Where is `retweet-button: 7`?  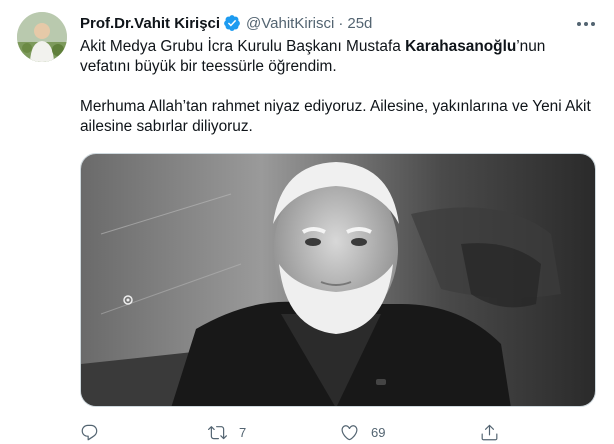 retweet-button: 7 is located at coordinates (274, 432).